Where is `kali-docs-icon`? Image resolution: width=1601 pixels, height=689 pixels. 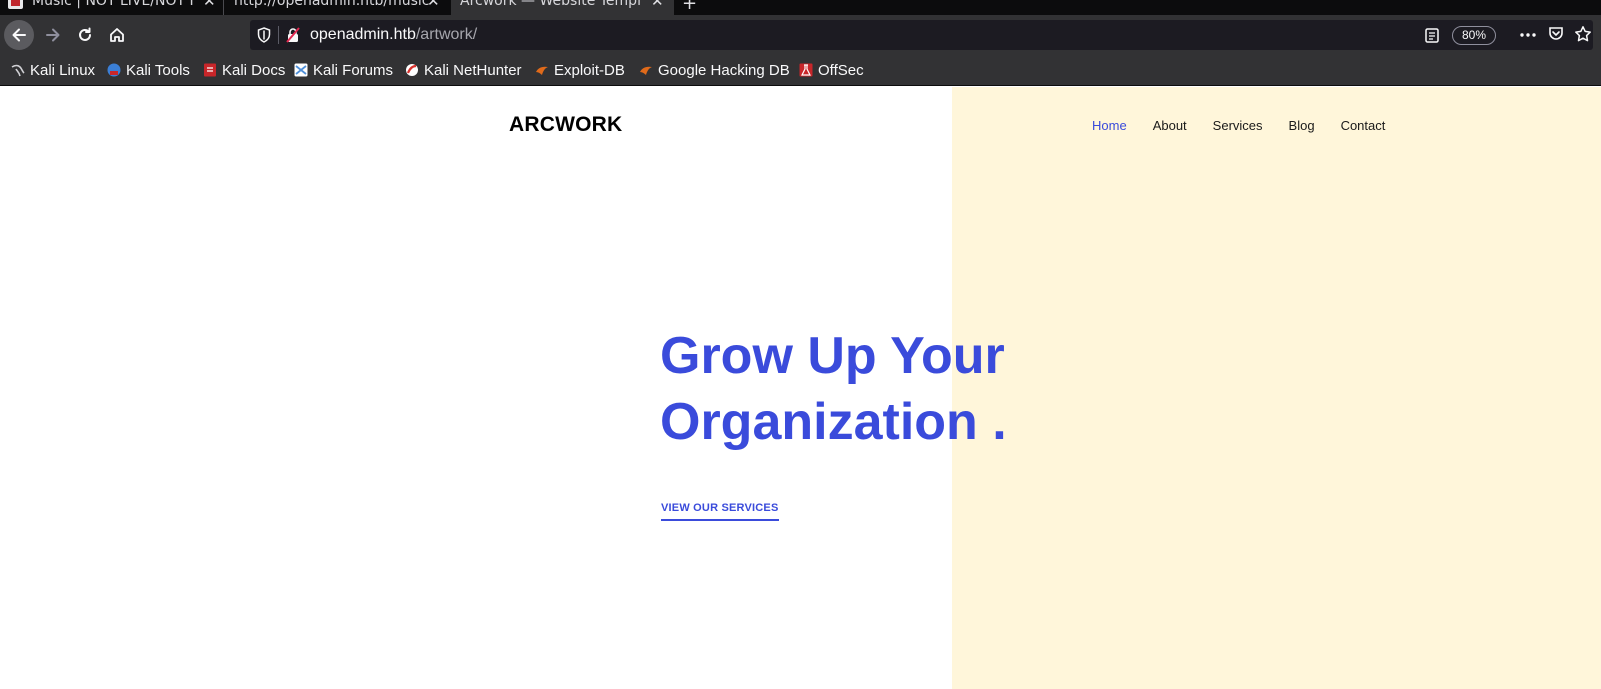
kali-docs-icon is located at coordinates (210, 70).